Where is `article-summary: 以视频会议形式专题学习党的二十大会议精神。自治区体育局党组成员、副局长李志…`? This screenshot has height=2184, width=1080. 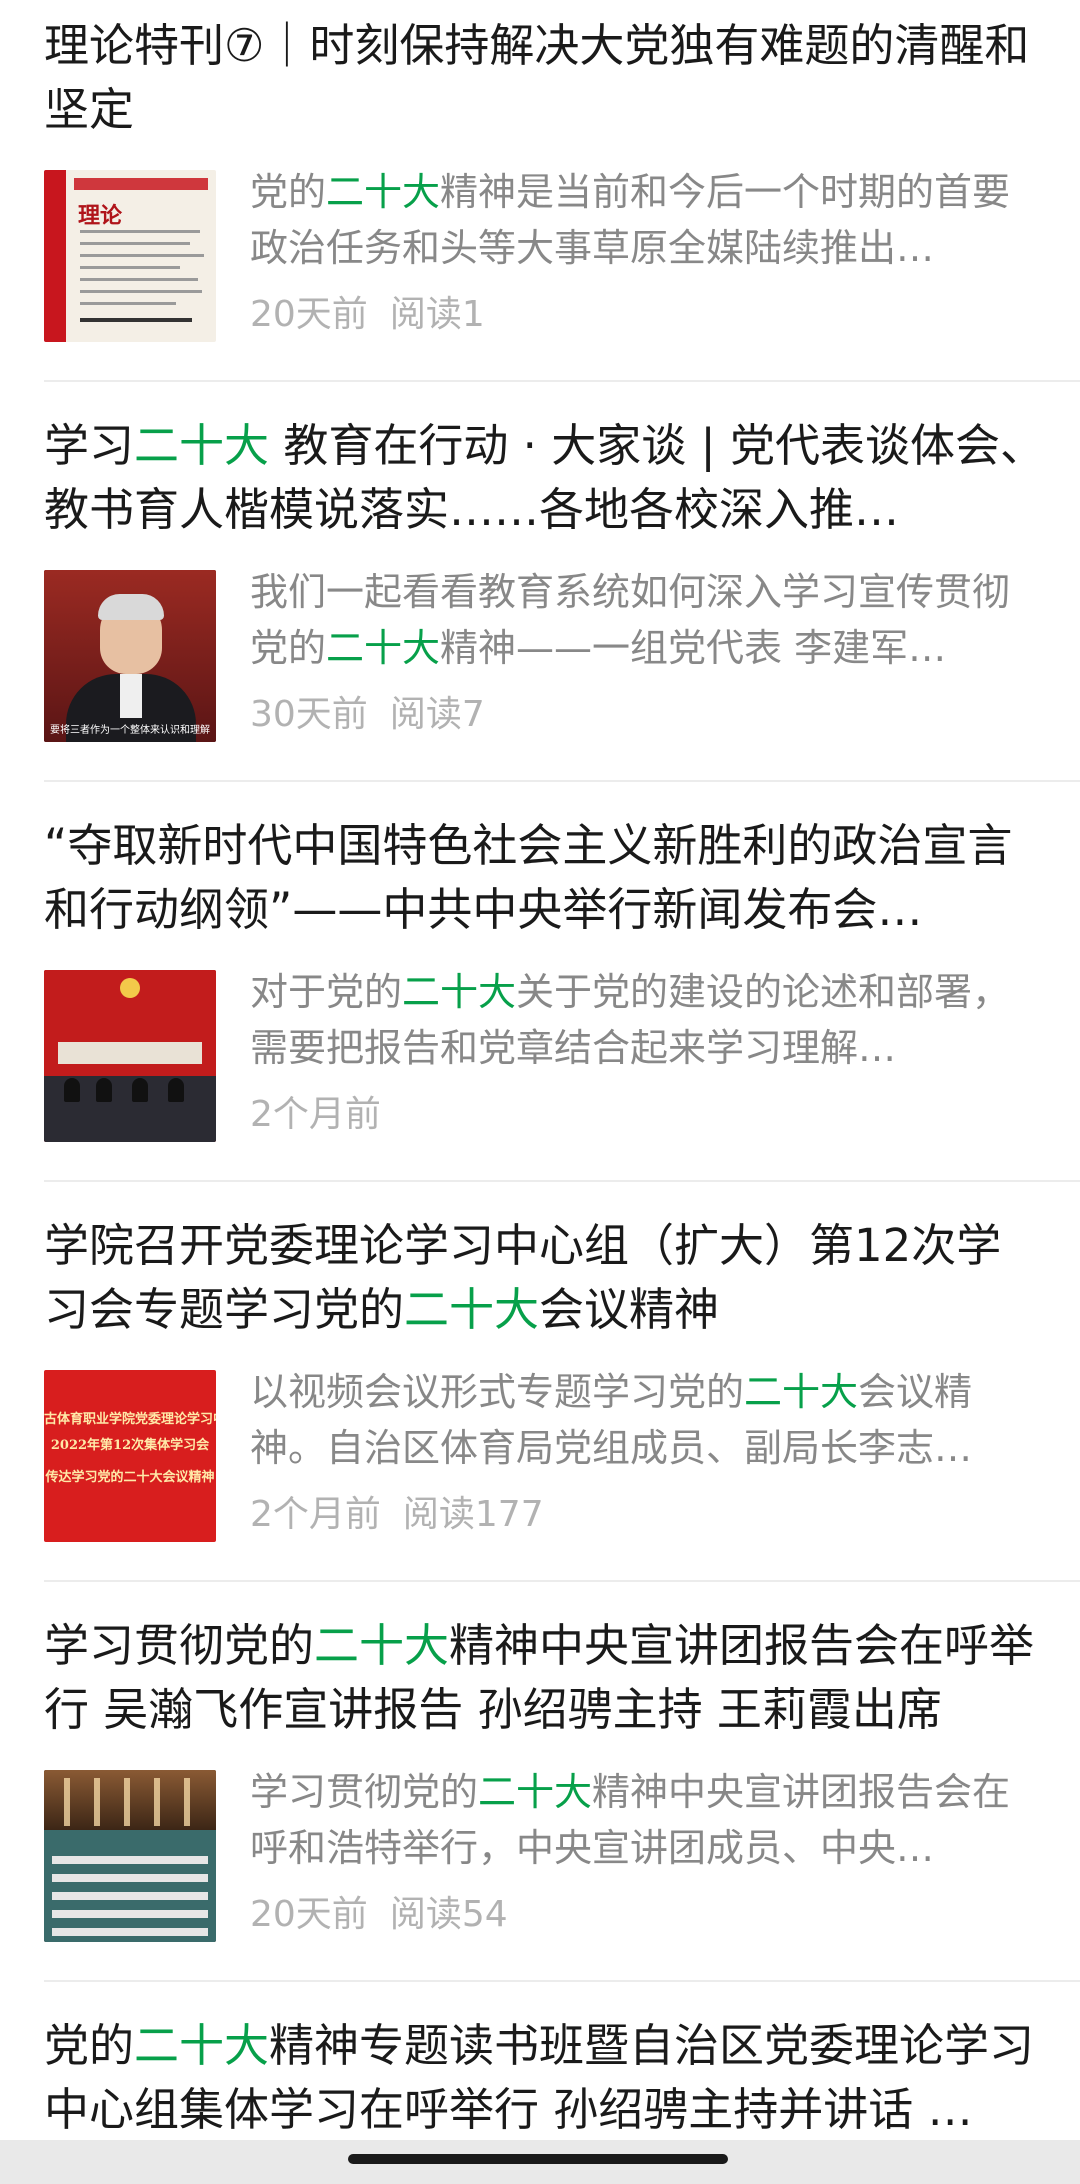 article-summary: 以视频会议形式专题学习党的二十大会议精神。自治区体育局党组成员、副局长李志… is located at coordinates (648, 1420).